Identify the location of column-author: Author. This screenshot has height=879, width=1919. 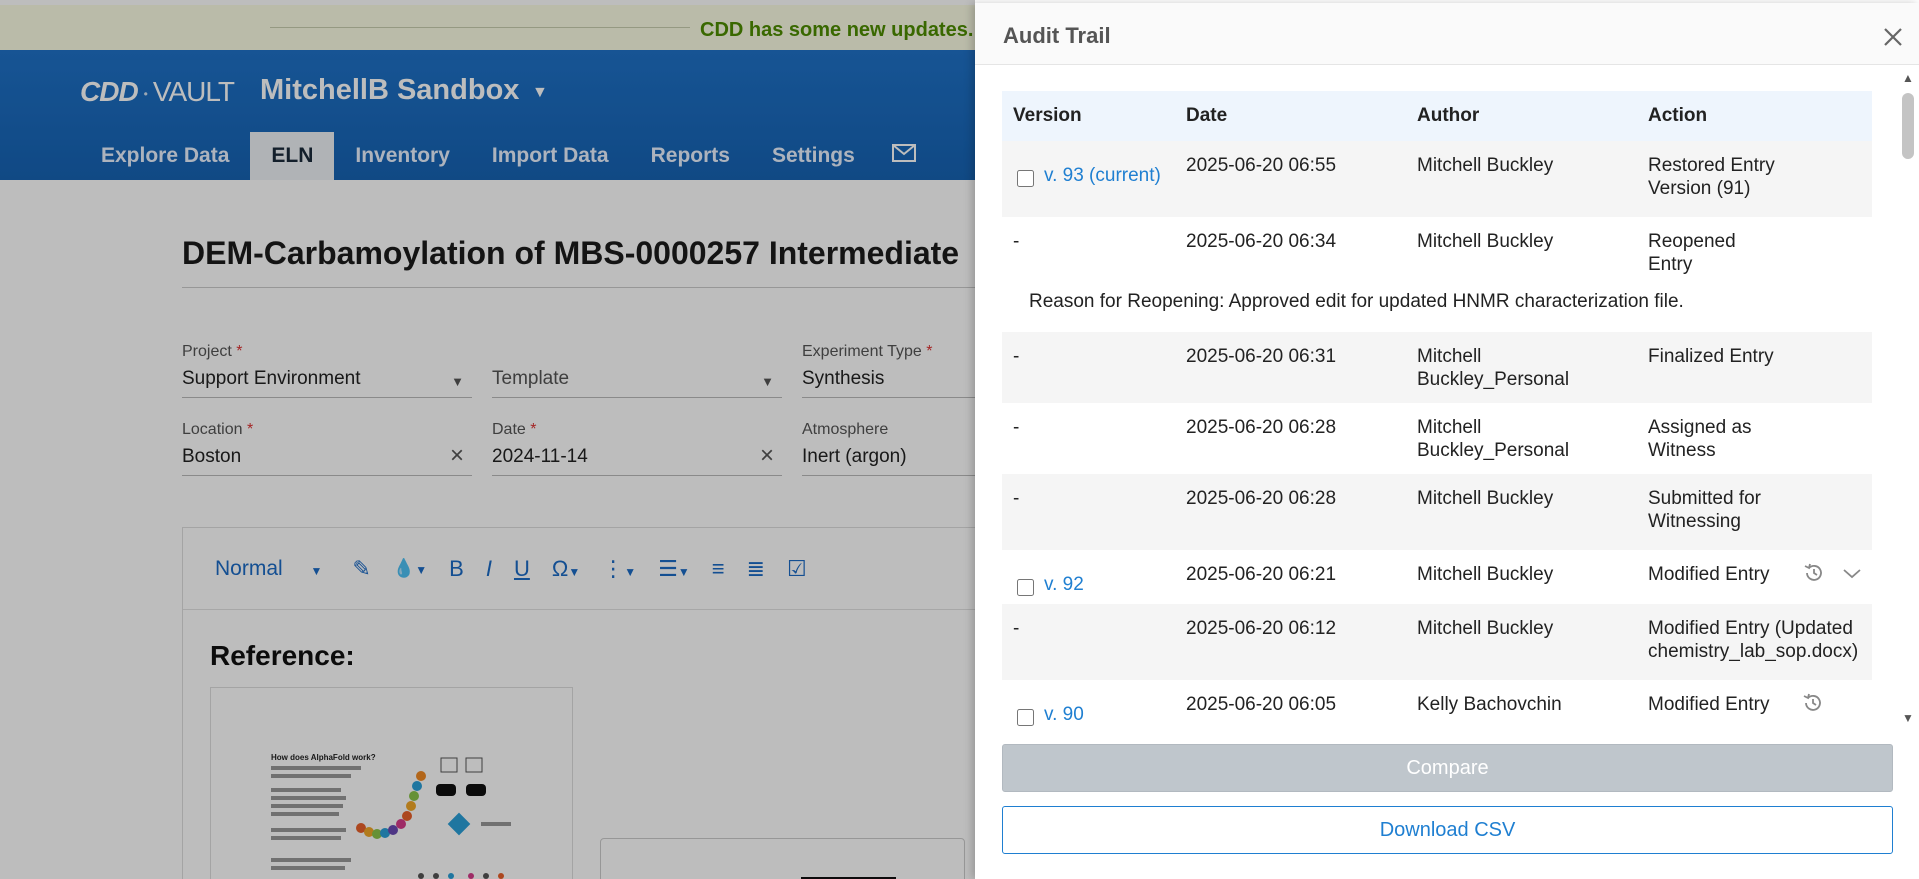
(1521, 116).